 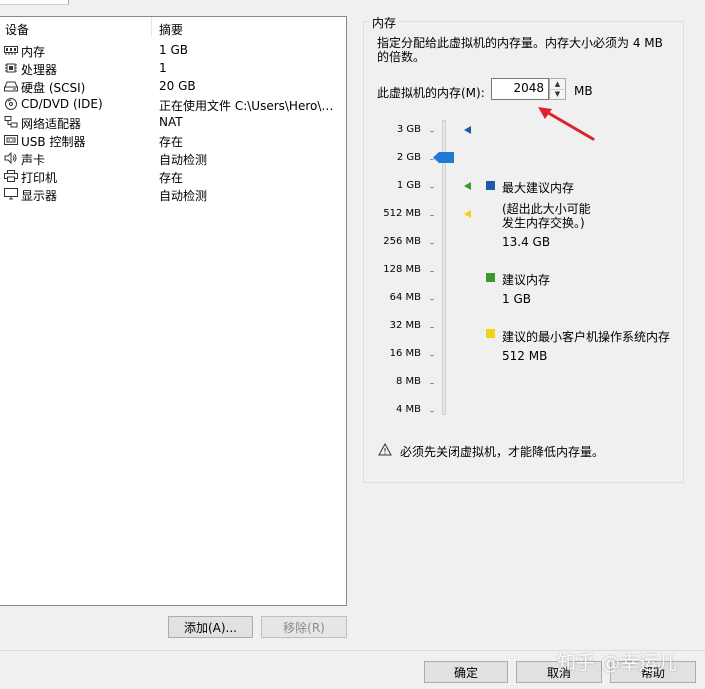 What do you see at coordinates (11, 176) in the screenshot?
I see `printer-icon` at bounding box center [11, 176].